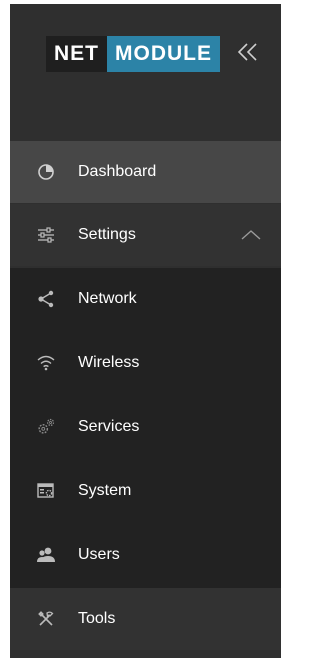  Describe the element at coordinates (46, 555) in the screenshot. I see `users-icon` at that location.